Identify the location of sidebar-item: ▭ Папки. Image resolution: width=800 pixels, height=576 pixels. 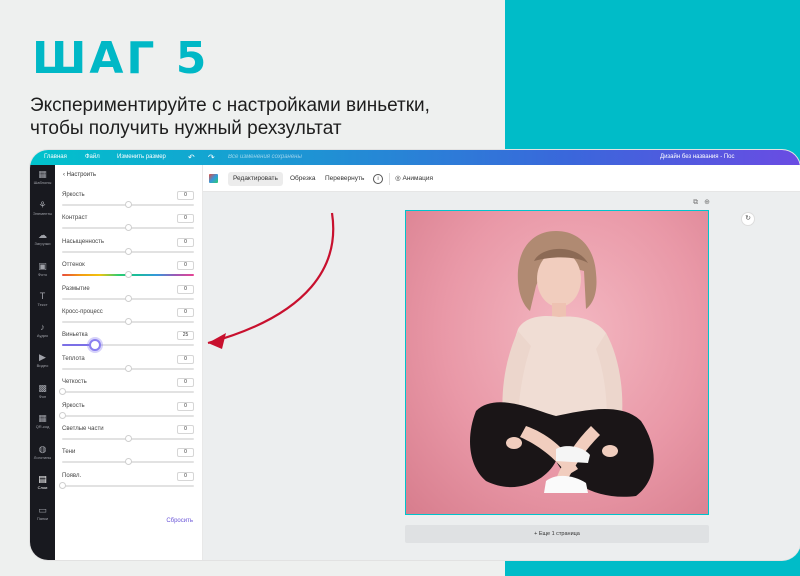
(42, 518).